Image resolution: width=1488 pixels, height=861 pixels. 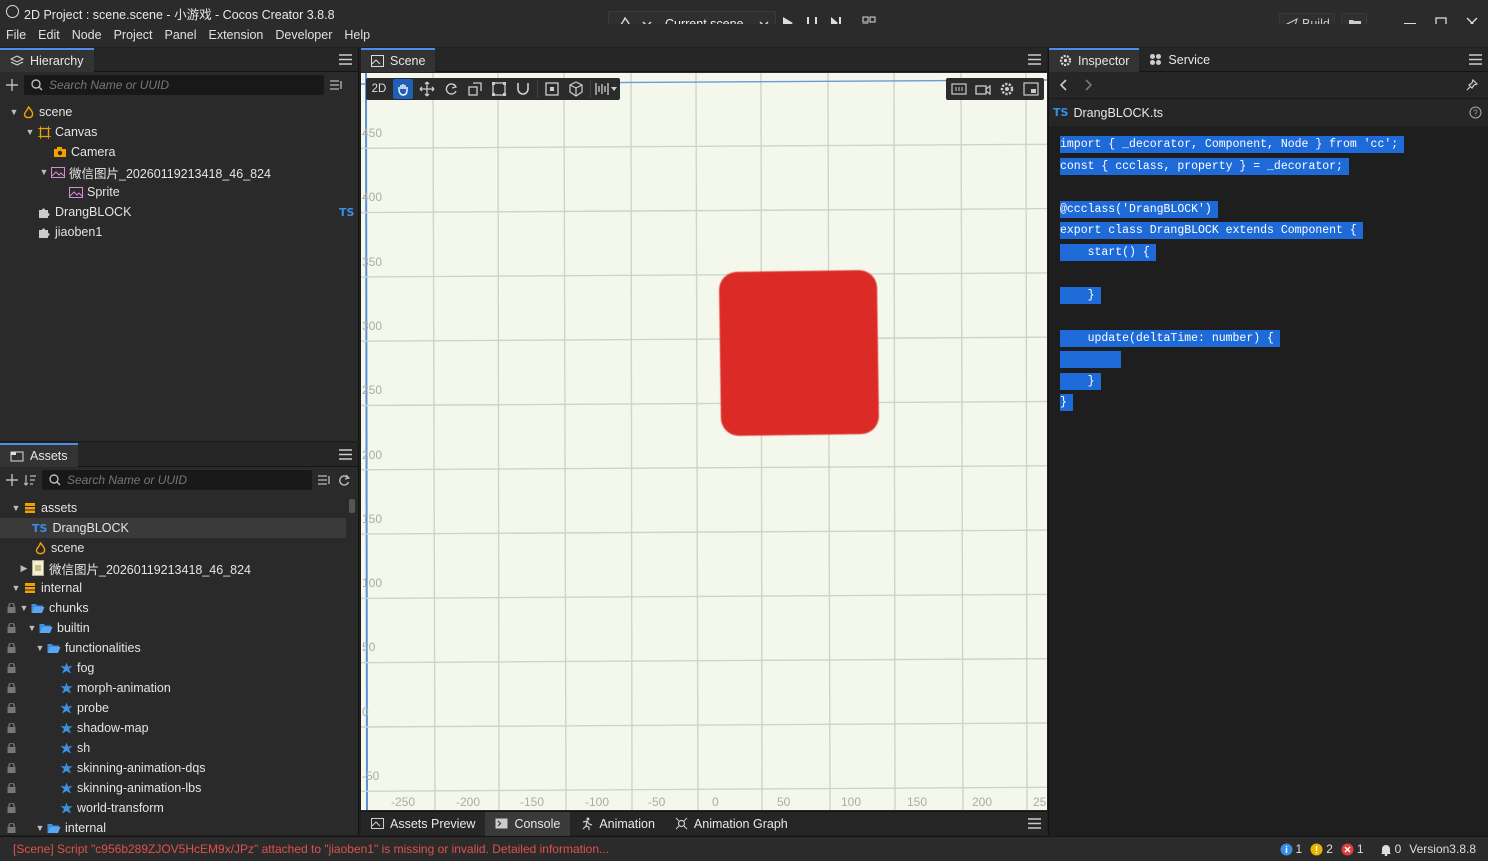 What do you see at coordinates (1291, 849) in the screenshot?
I see `info-counter: 1` at bounding box center [1291, 849].